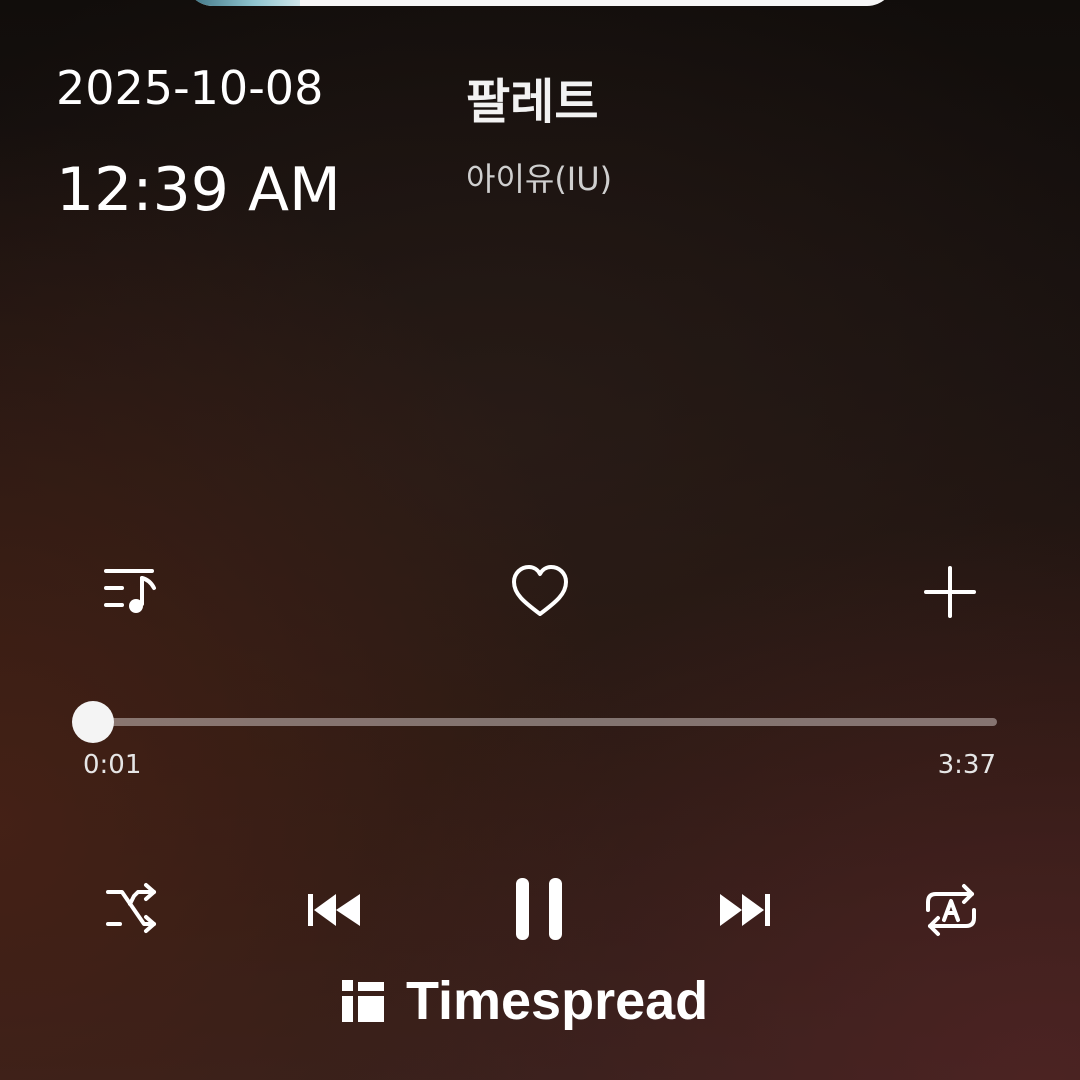 This screenshot has width=1080, height=1080. What do you see at coordinates (534, 722) in the screenshot?
I see `progress-bar` at bounding box center [534, 722].